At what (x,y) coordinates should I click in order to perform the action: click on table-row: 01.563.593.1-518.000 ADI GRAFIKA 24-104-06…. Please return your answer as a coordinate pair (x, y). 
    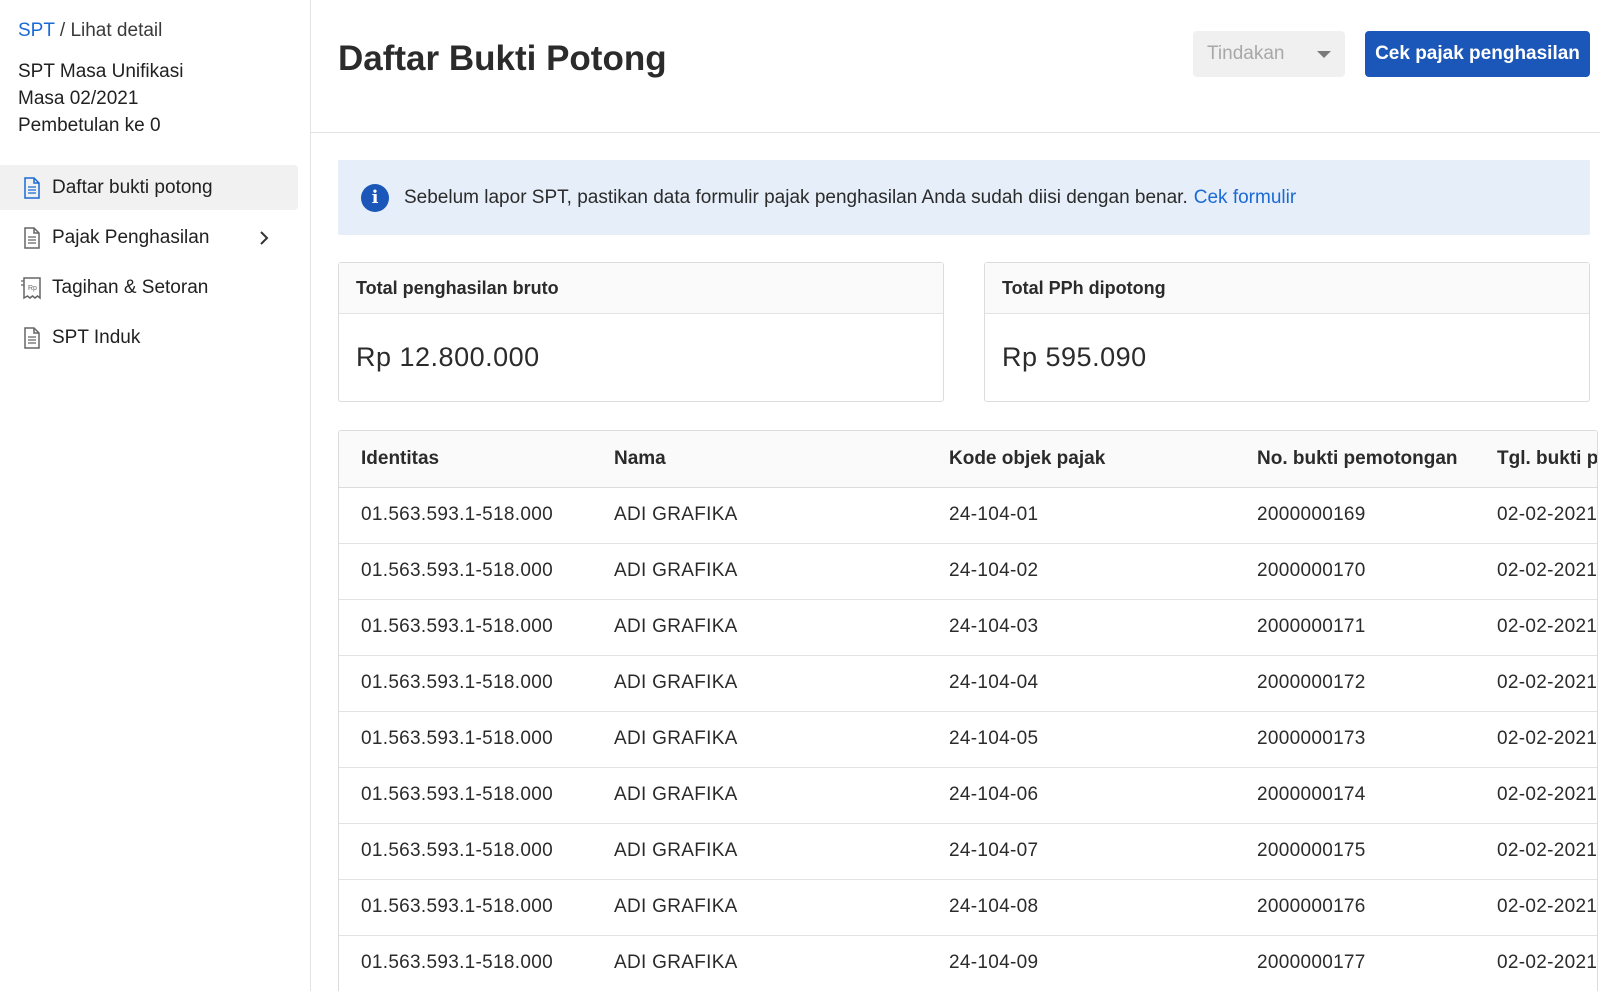
    Looking at the image, I should click on (968, 795).